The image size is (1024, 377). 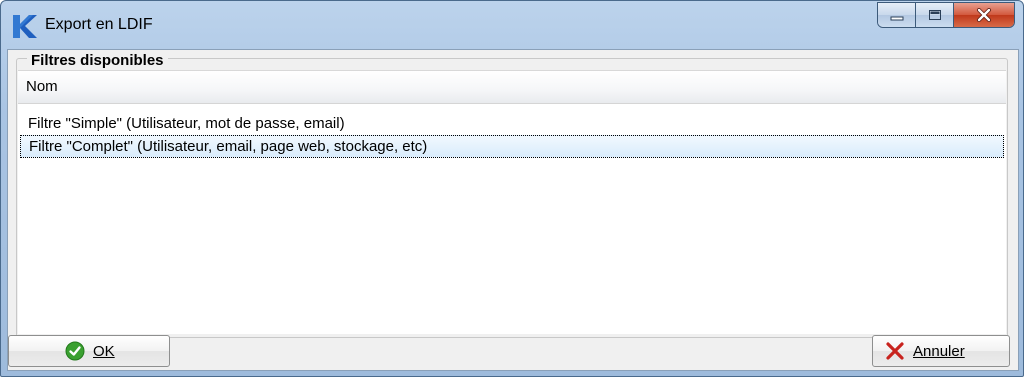 What do you see at coordinates (25, 26) in the screenshot?
I see `k-logo-icon` at bounding box center [25, 26].